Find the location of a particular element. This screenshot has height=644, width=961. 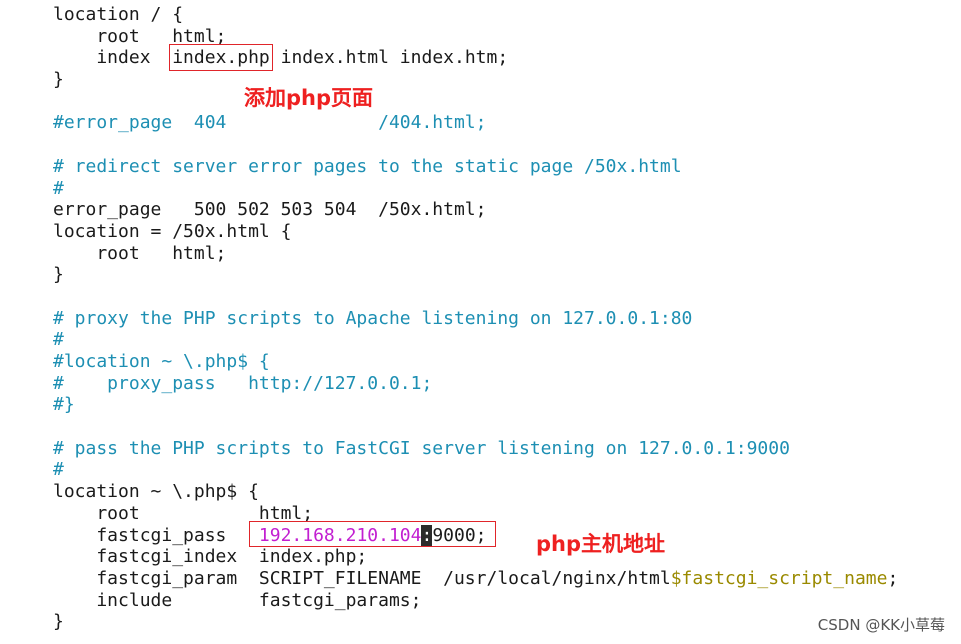

code-text: include fastcgi_params; is located at coordinates (237, 600).